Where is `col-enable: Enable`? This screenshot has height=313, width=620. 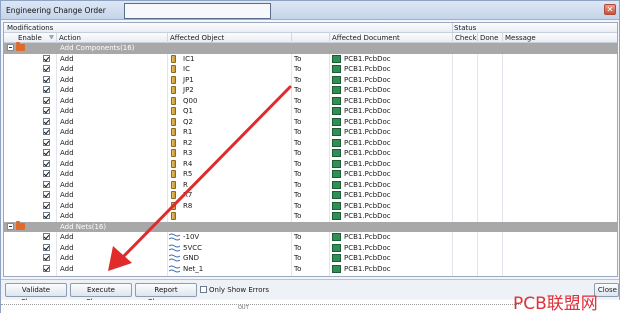 col-enable: Enable is located at coordinates (30, 38).